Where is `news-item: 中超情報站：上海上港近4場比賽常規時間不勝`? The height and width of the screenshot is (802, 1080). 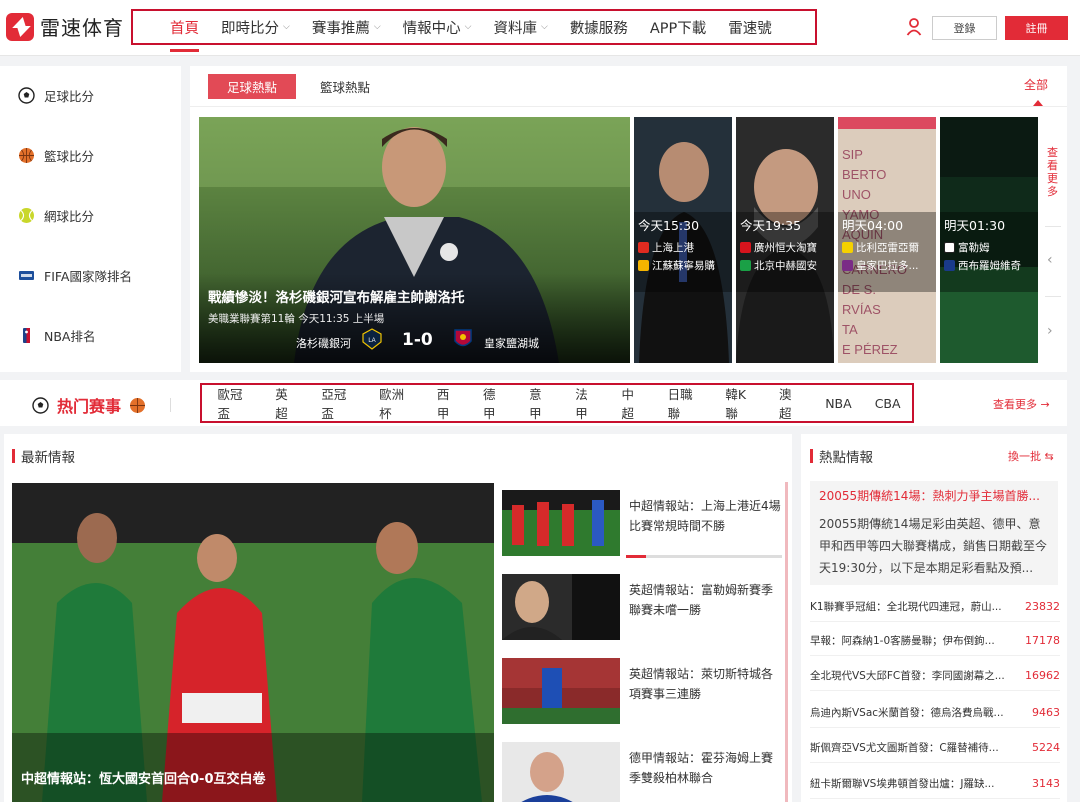 news-item: 中超情報站：上海上港近4場比賽常規時間不勝 is located at coordinates (643, 525).